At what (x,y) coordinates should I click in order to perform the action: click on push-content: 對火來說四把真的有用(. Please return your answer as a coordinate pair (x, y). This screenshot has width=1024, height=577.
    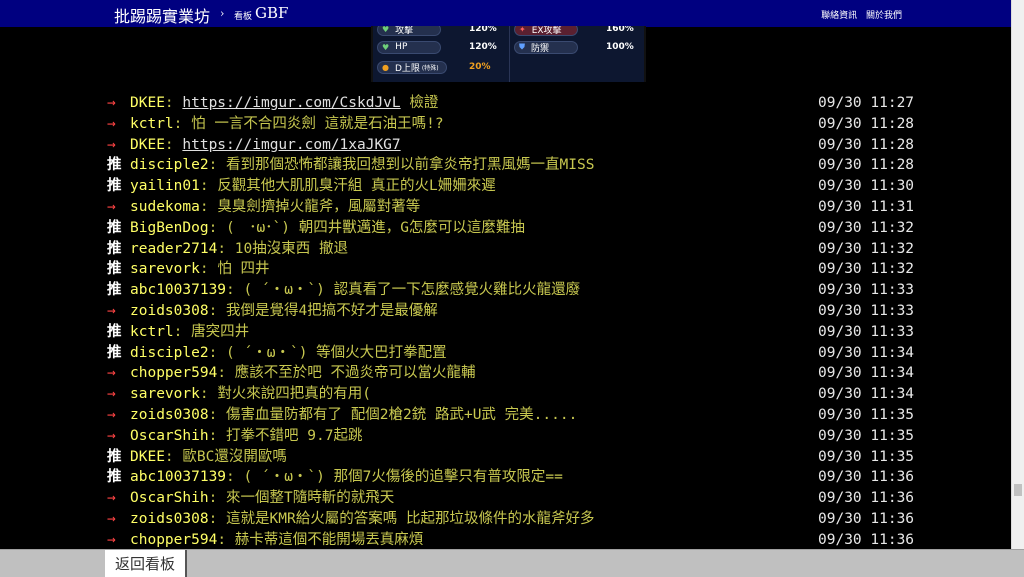
    Looking at the image, I should click on (294, 394).